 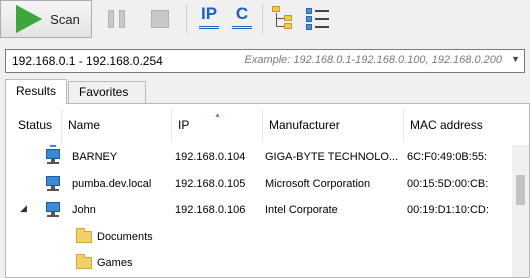 I want to click on tree-view-icon, so click(x=284, y=18).